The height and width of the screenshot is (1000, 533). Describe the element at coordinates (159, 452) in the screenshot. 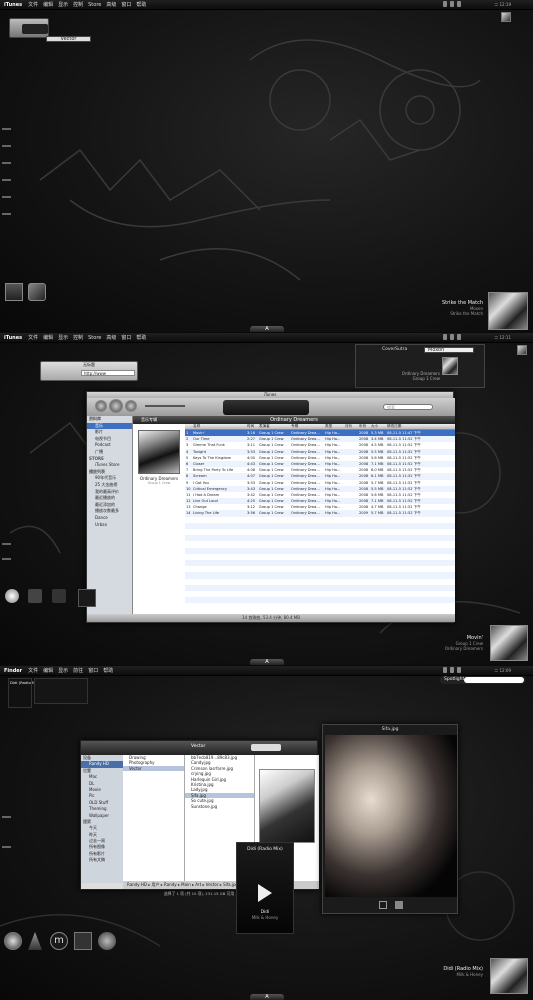

I see `album-cover` at that location.